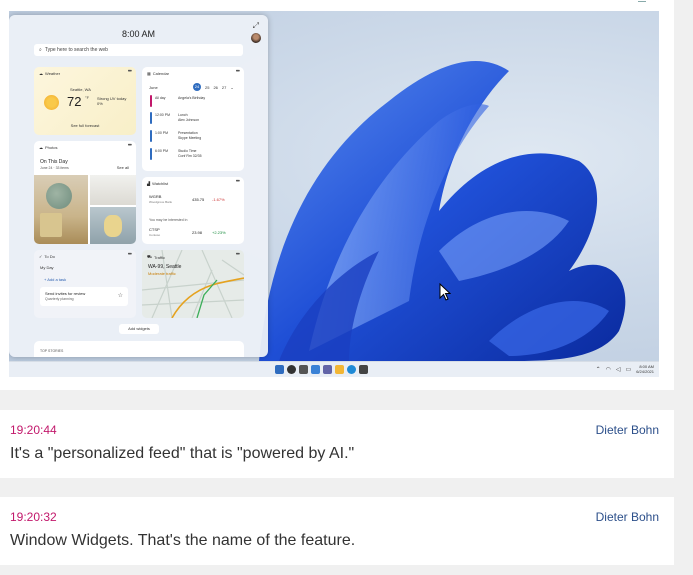  Describe the element at coordinates (445, 292) in the screenshot. I see `mouse-cursor-icon` at that location.